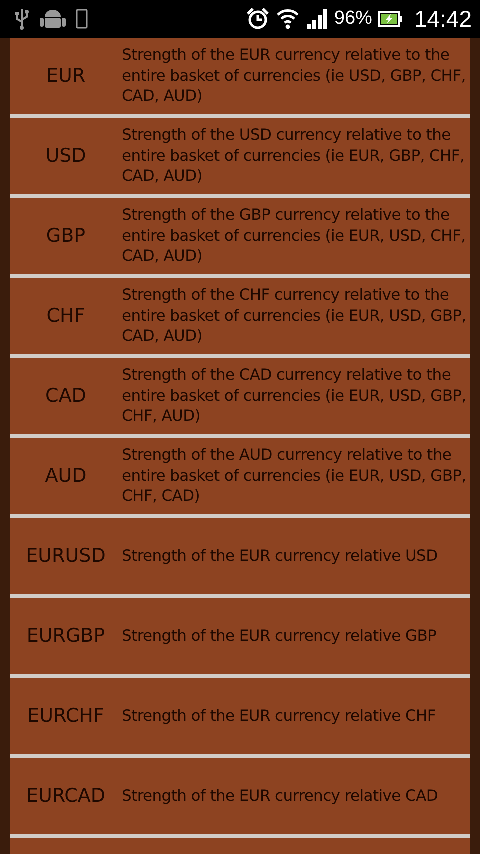 The width and height of the screenshot is (480, 854). I want to click on signal-icon, so click(317, 19).